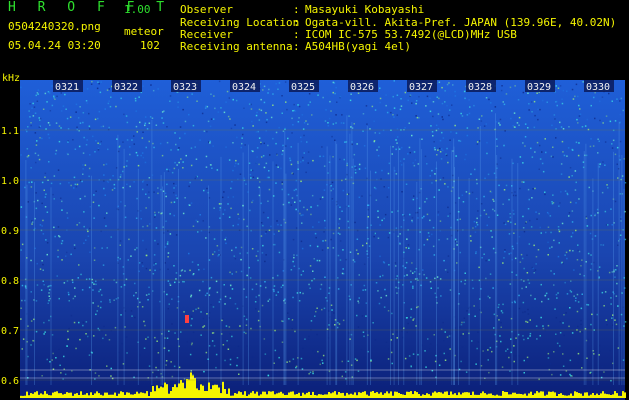 This screenshot has height=400, width=629. I want to click on y-tick-label: 1.0, so click(10, 181).